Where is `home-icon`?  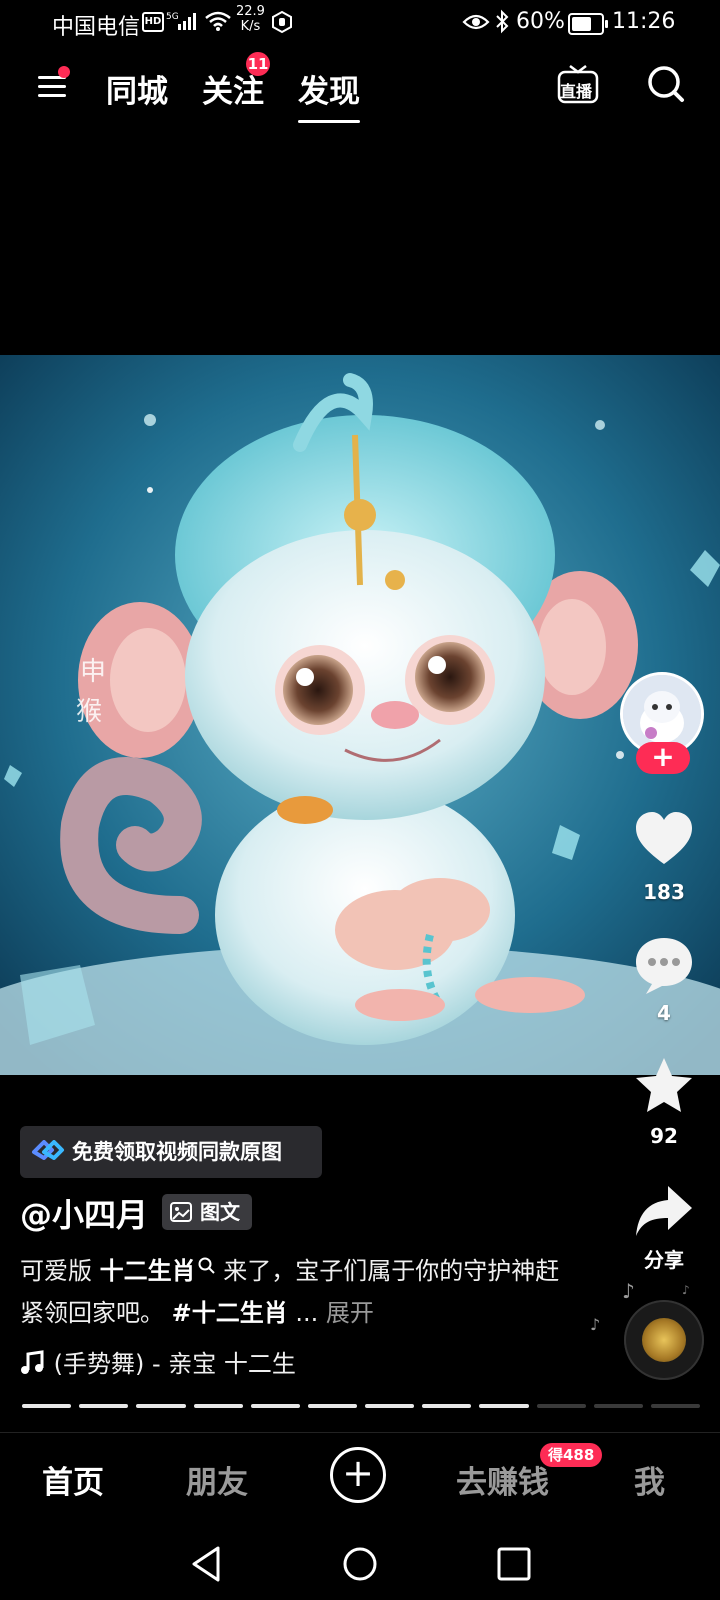 home-icon is located at coordinates (360, 1564).